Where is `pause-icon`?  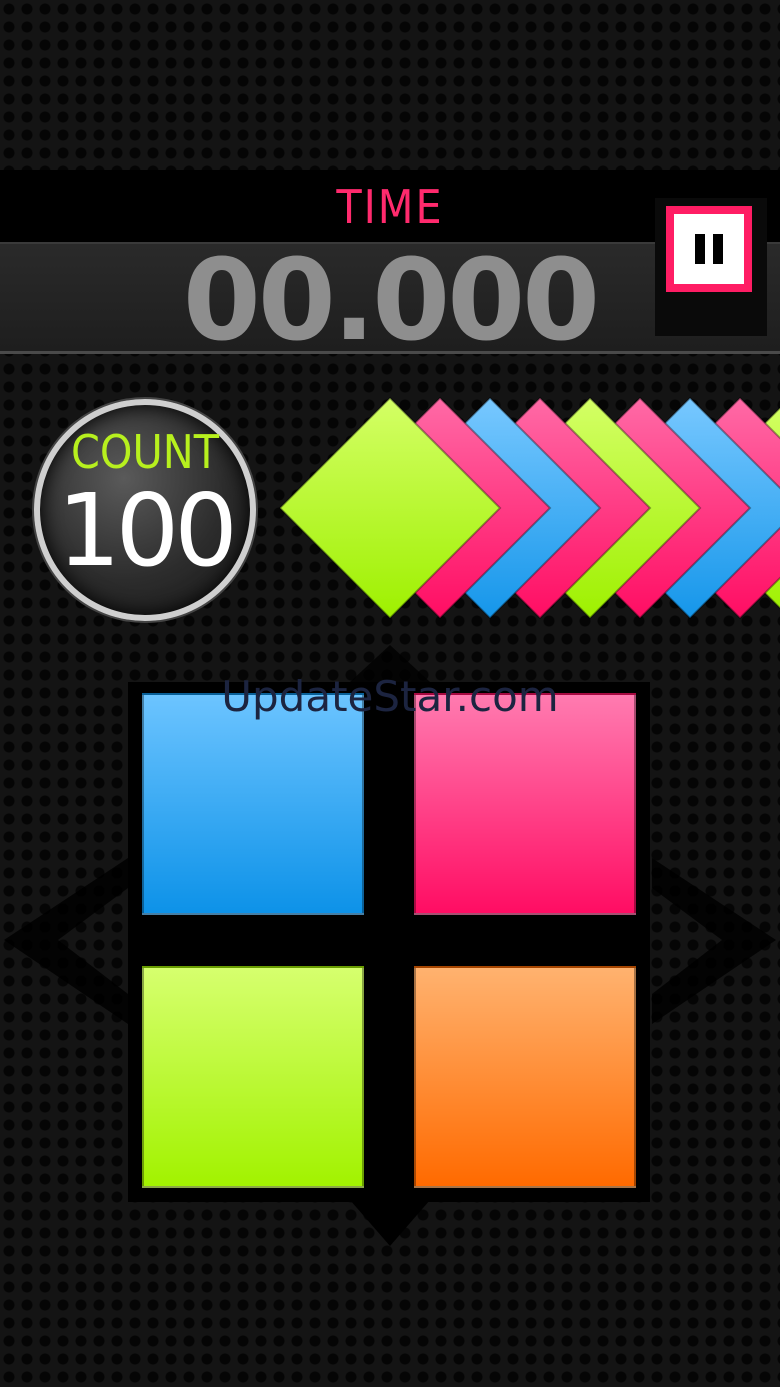
pause-icon is located at coordinates (709, 249).